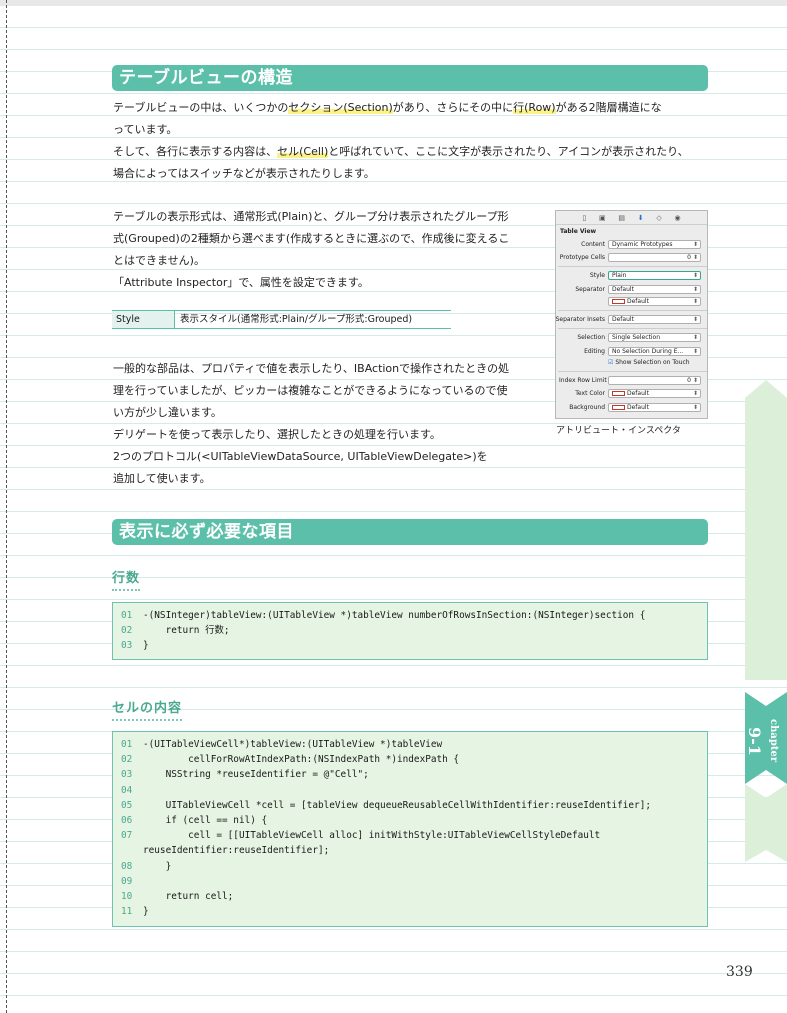  What do you see at coordinates (754, 741) in the screenshot?
I see `chapter-number: 9-1` at bounding box center [754, 741].